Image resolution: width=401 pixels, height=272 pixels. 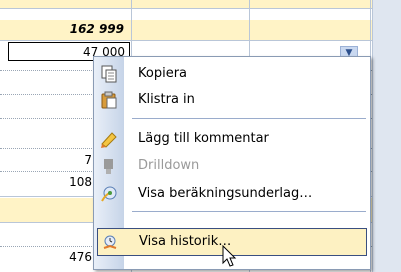 I want to click on cell-value: 7, so click(x=66, y=160).